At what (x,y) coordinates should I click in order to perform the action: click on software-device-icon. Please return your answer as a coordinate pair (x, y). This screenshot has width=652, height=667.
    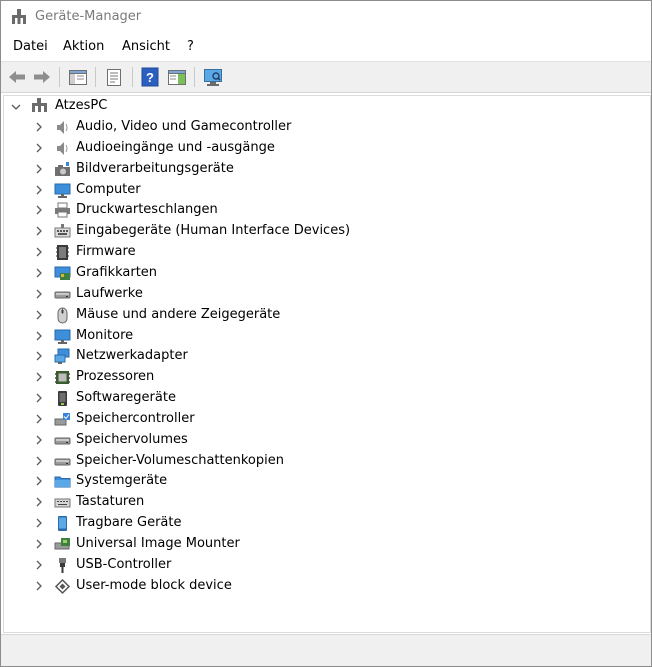
    Looking at the image, I should click on (62, 399).